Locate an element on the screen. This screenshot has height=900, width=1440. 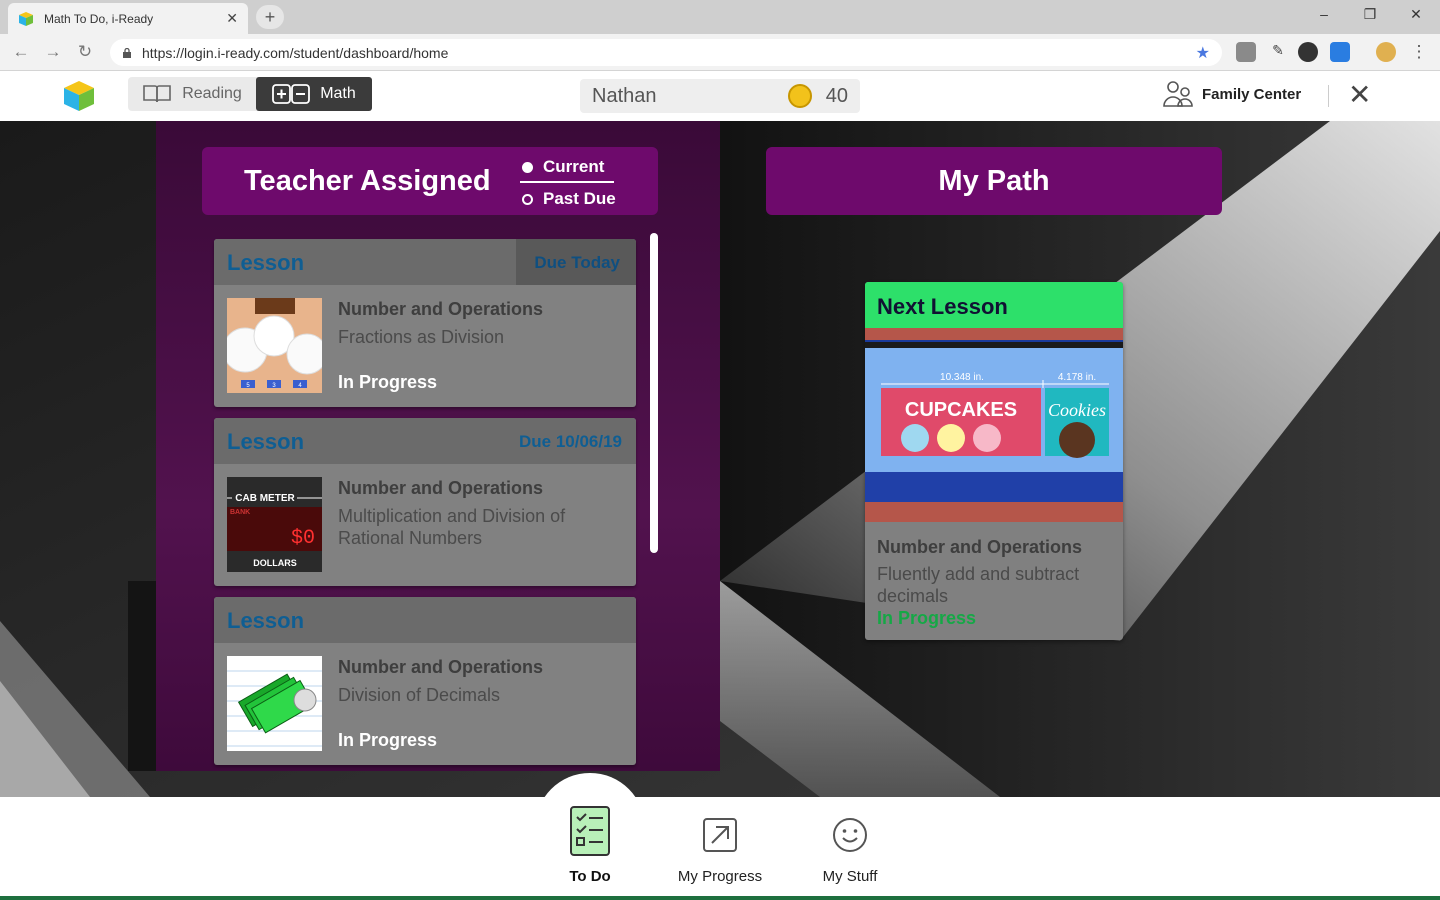
measure-label: 4.178 in. is located at coordinates (1077, 377).